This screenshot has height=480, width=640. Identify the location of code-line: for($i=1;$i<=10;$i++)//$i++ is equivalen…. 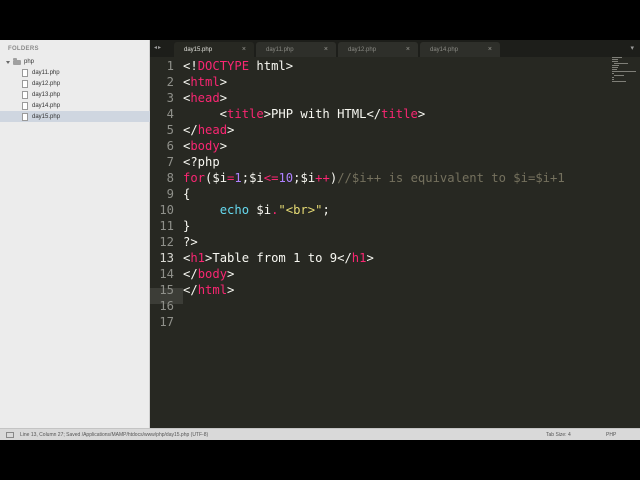
(374, 178).